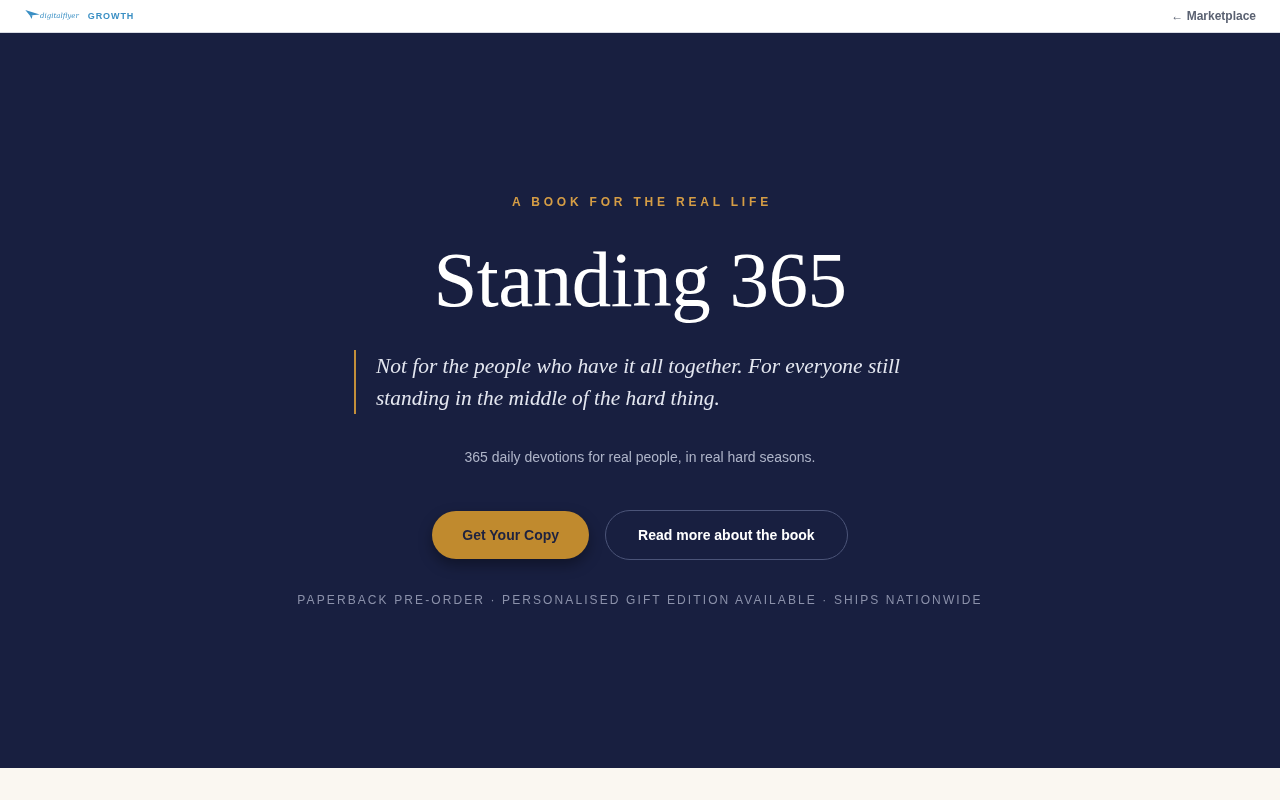  What do you see at coordinates (633, 382) in the screenshot?
I see `quote-text: Not for the people who have it all together. For everyone still standing in the middle of the hard thing.` at bounding box center [633, 382].